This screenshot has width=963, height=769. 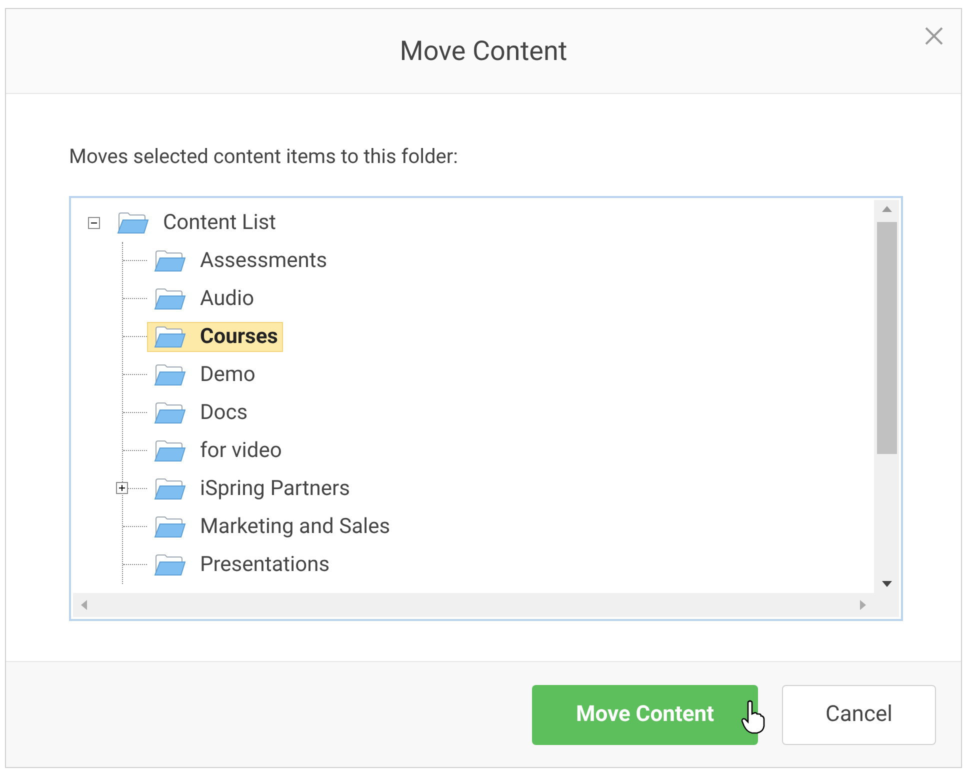 What do you see at coordinates (753, 717) in the screenshot?
I see `hand-cursor-icon` at bounding box center [753, 717].